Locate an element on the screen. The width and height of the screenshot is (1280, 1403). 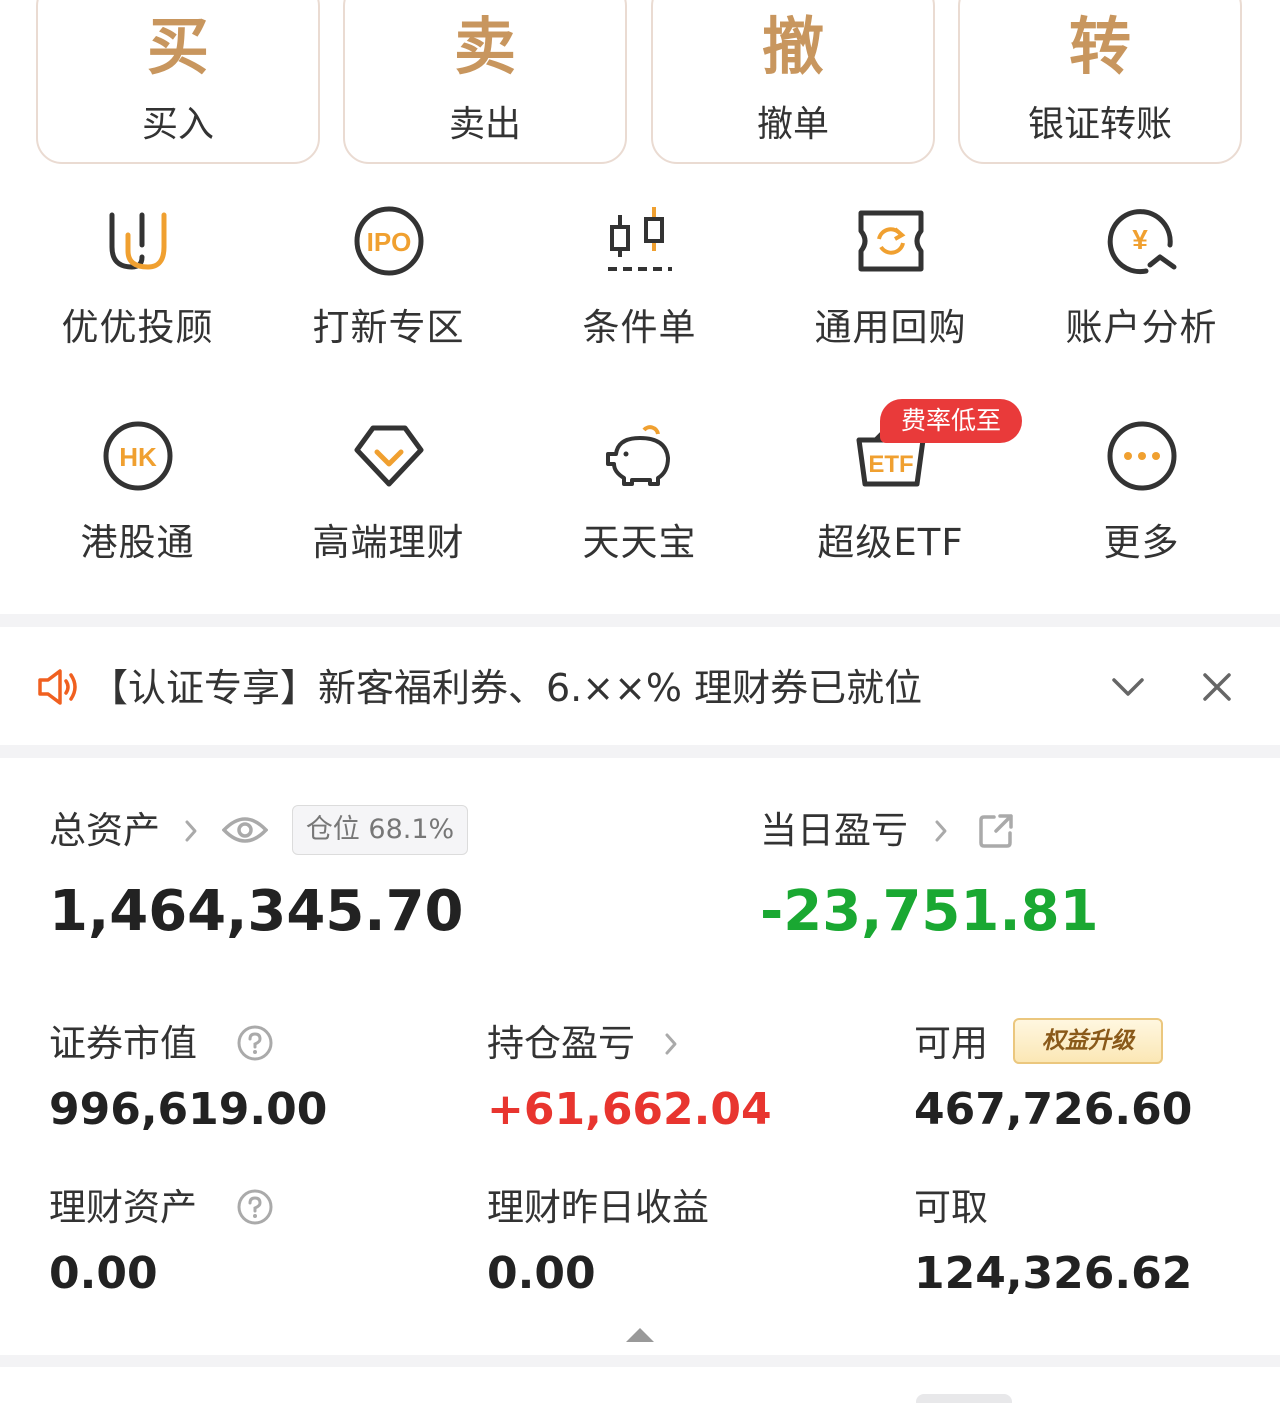
withdrawable-value: 124,326.62 is located at coordinates (1053, 1273).